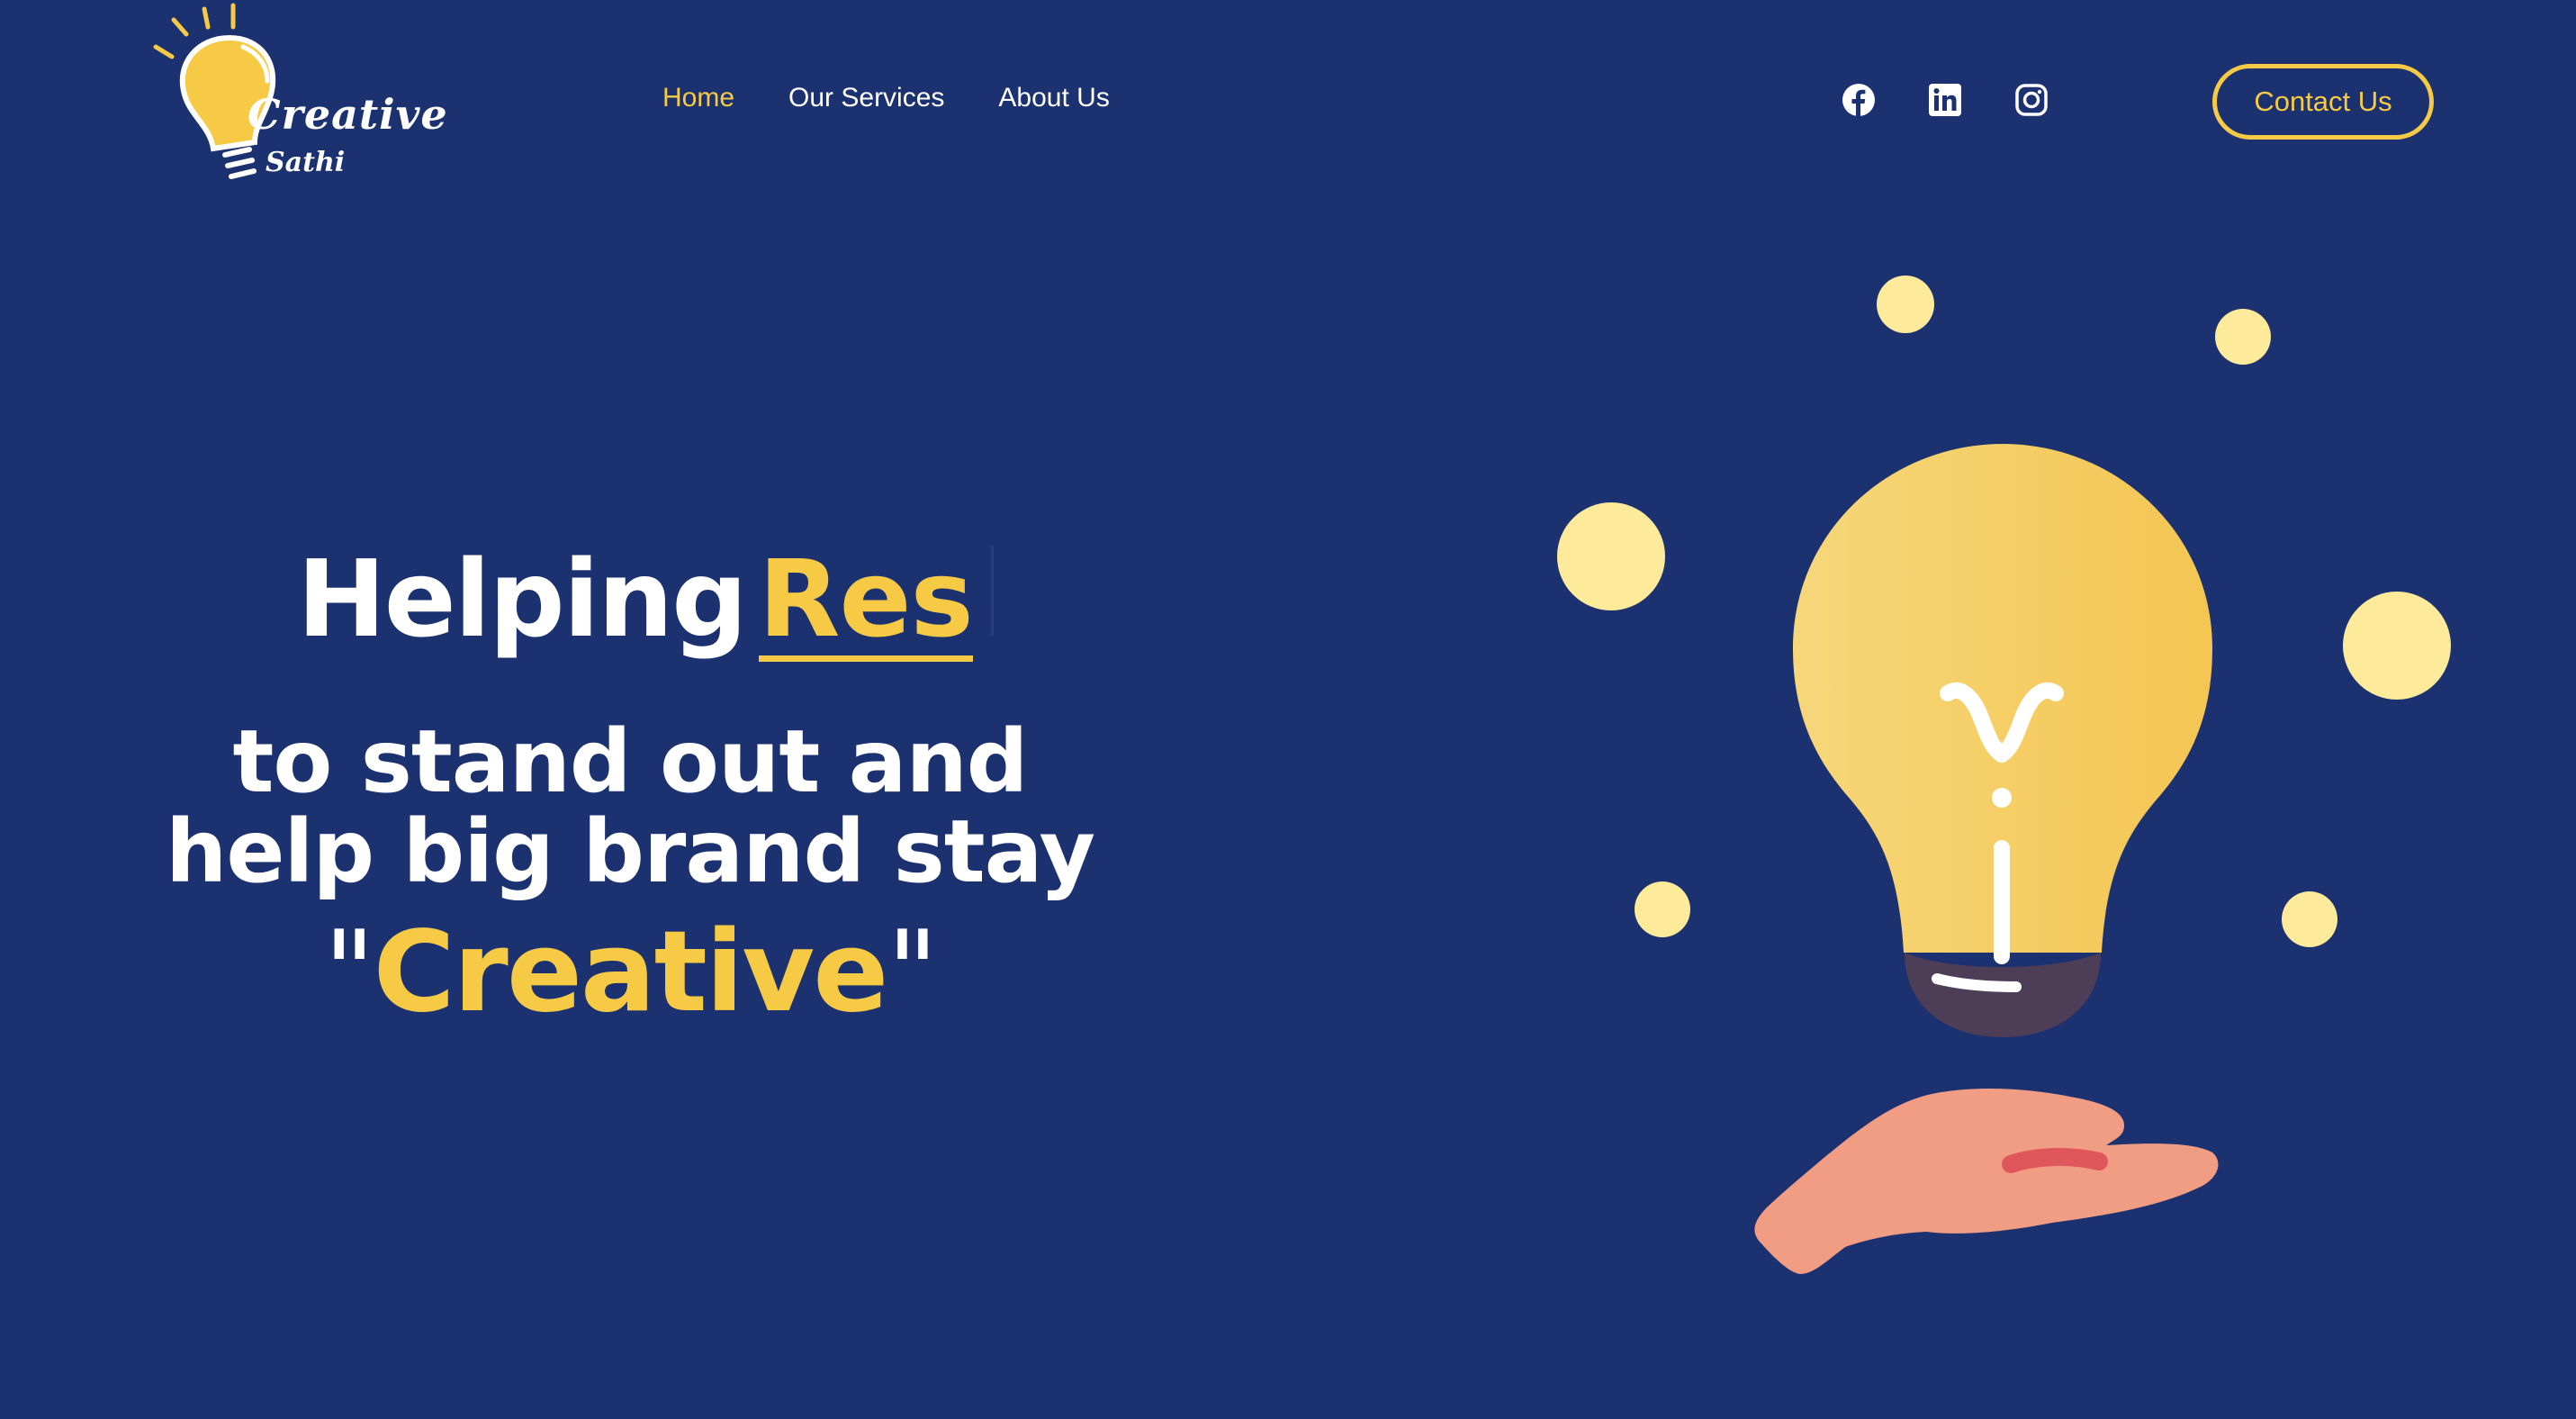  Describe the element at coordinates (1053, 98) in the screenshot. I see `nav-link-about-us: About Us` at that location.